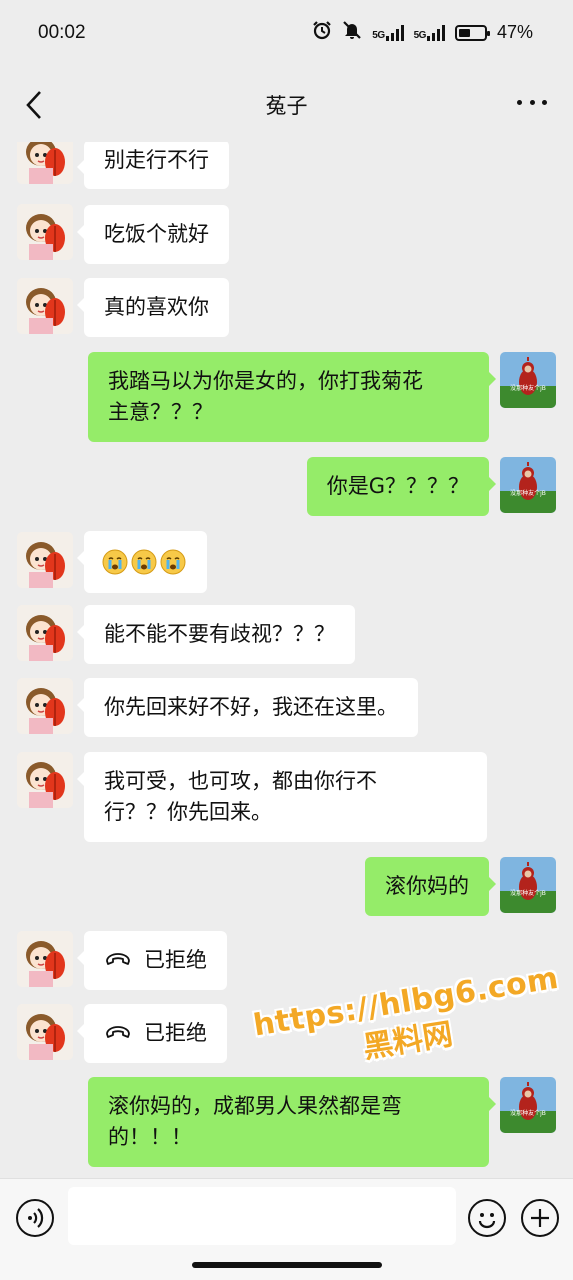 This screenshot has height=1280, width=573. I want to click on chat-header: 菟子, so click(286, 104).